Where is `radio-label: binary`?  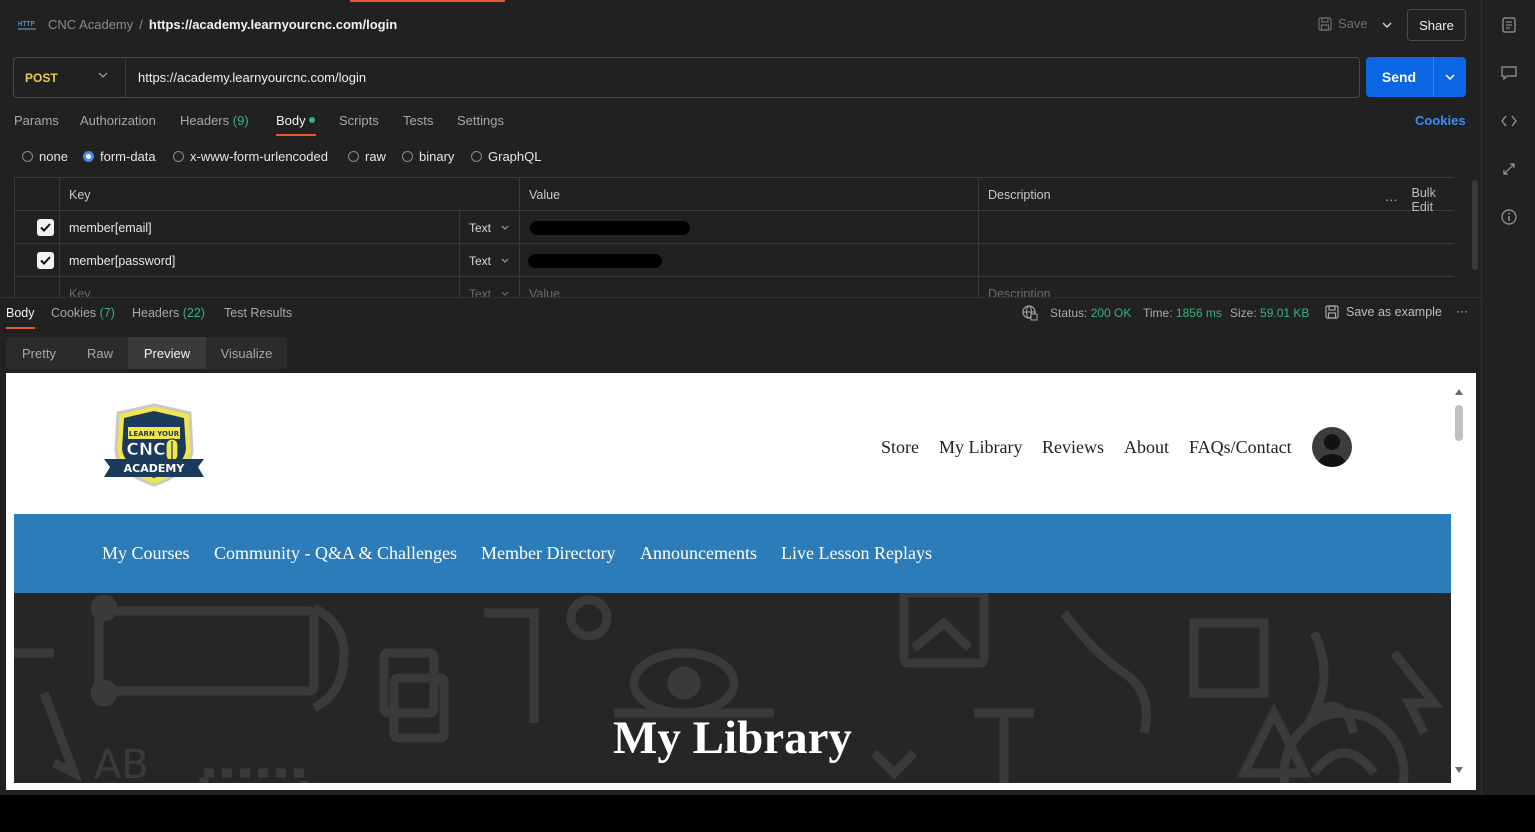 radio-label: binary is located at coordinates (437, 156).